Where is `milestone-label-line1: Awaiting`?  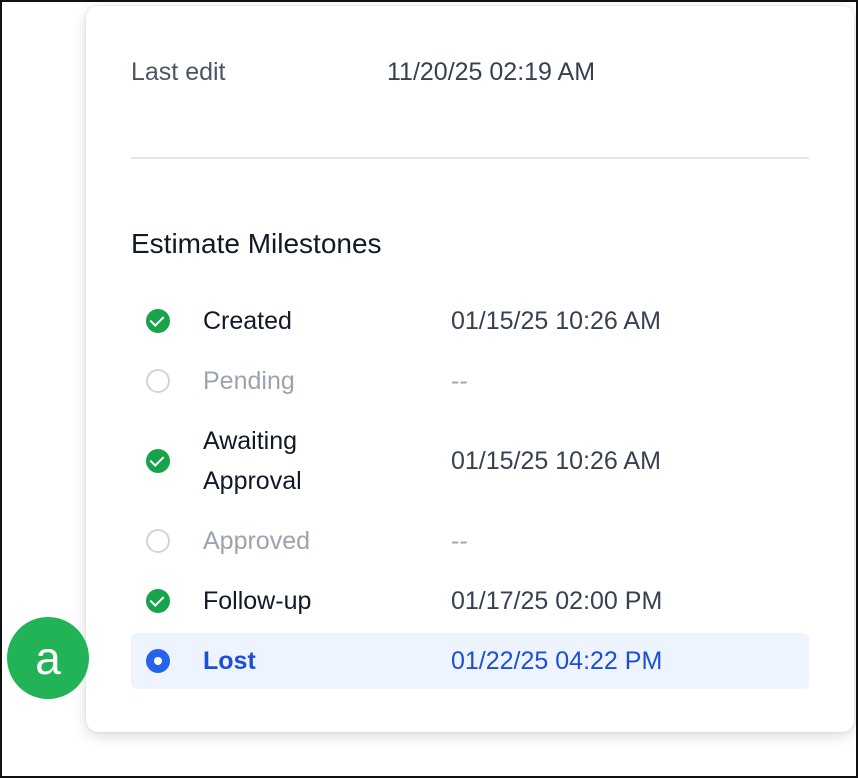 milestone-label-line1: Awaiting is located at coordinates (250, 441).